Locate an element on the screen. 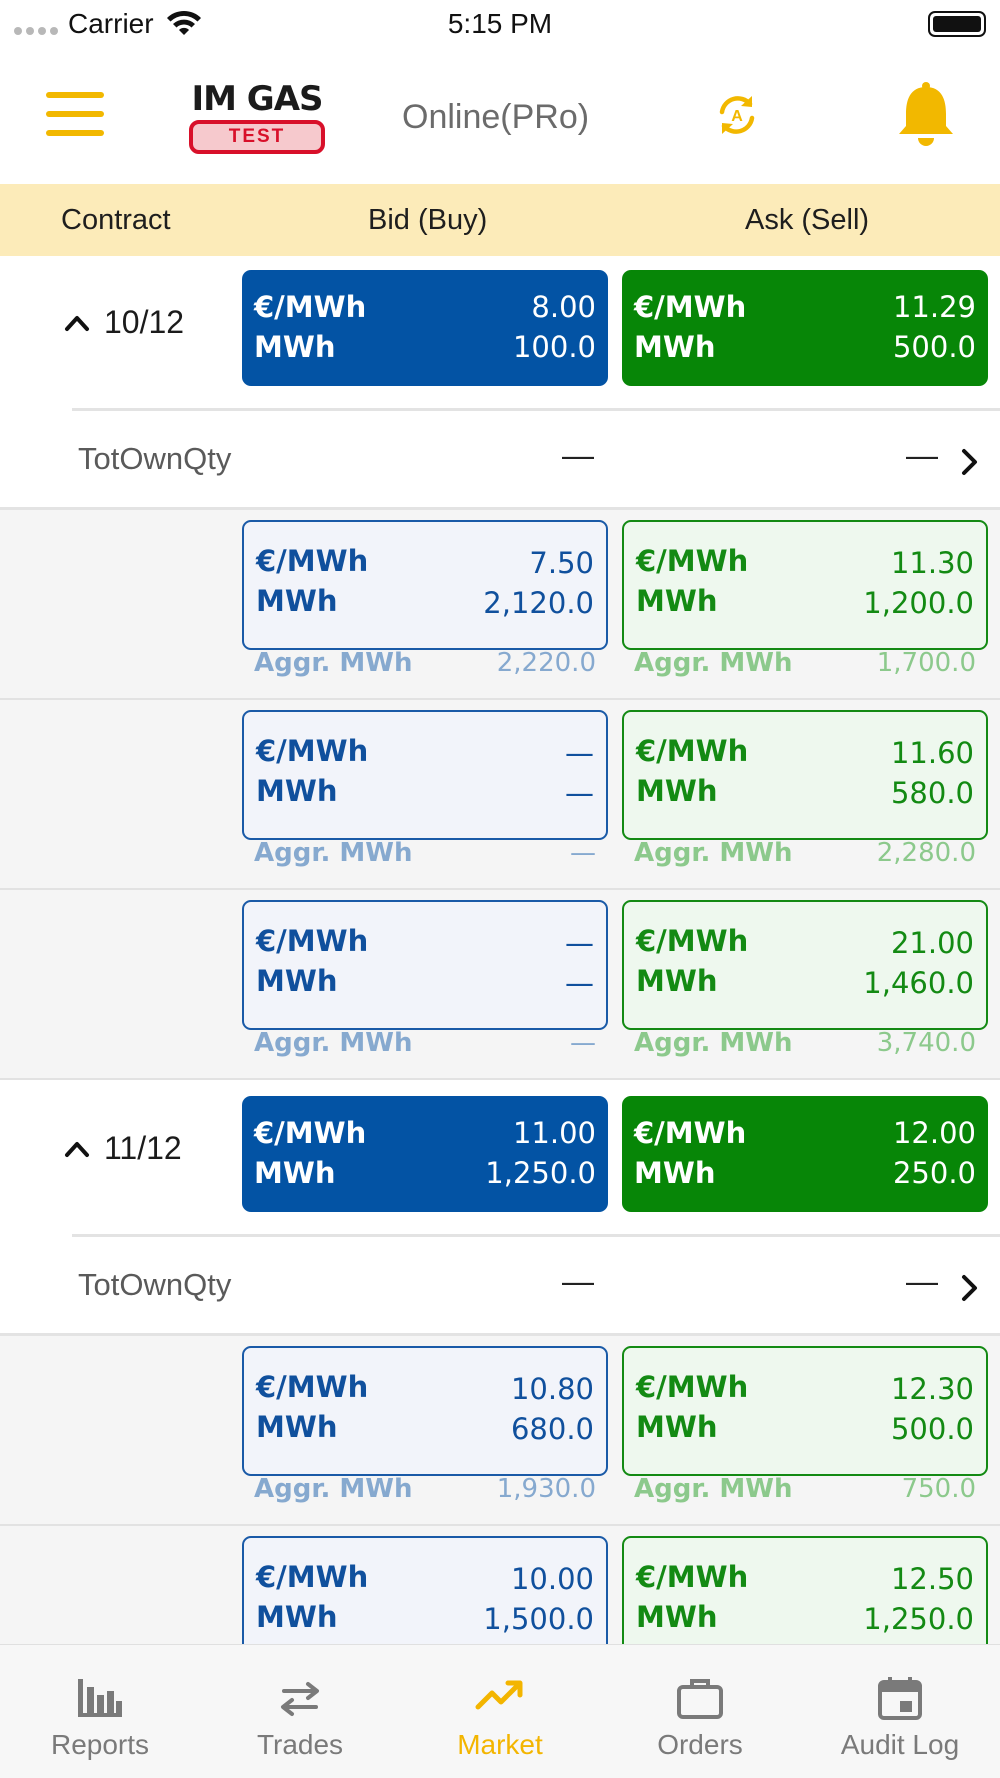 The image size is (1000, 1778). tab-market: Market is located at coordinates (500, 1711).